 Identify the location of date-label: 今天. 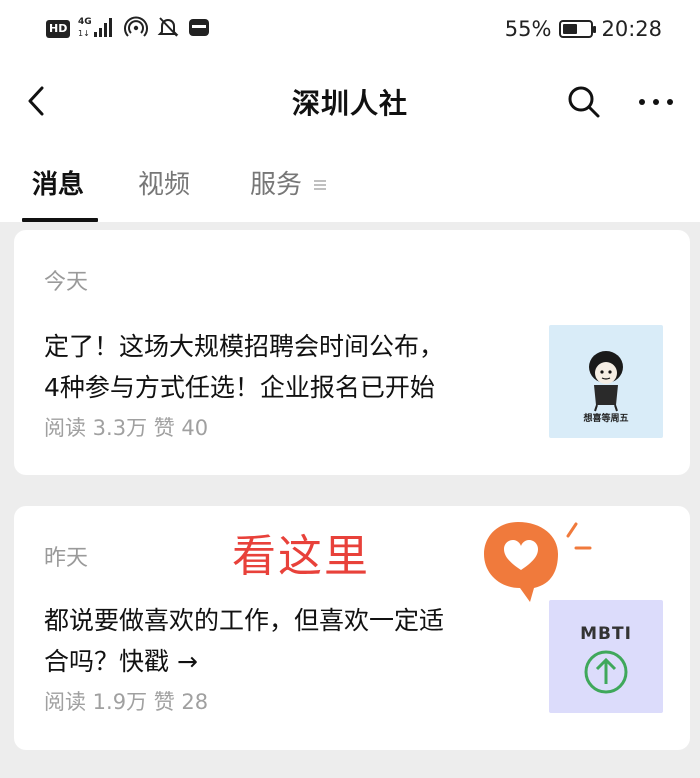
(66, 282).